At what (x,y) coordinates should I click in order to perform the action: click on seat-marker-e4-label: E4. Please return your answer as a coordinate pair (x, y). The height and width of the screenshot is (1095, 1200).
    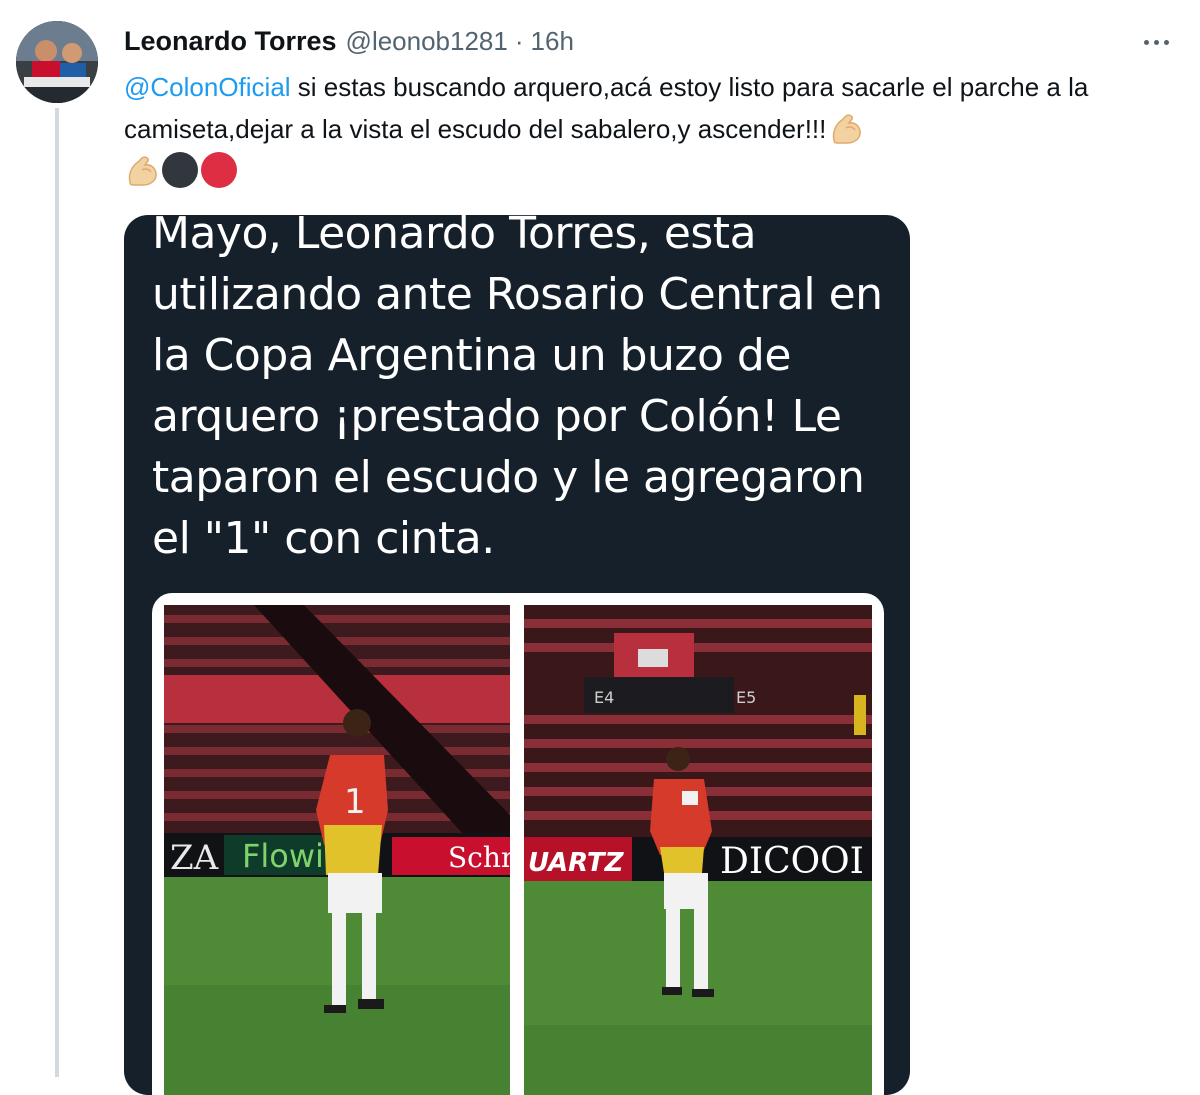
    Looking at the image, I should click on (604, 697).